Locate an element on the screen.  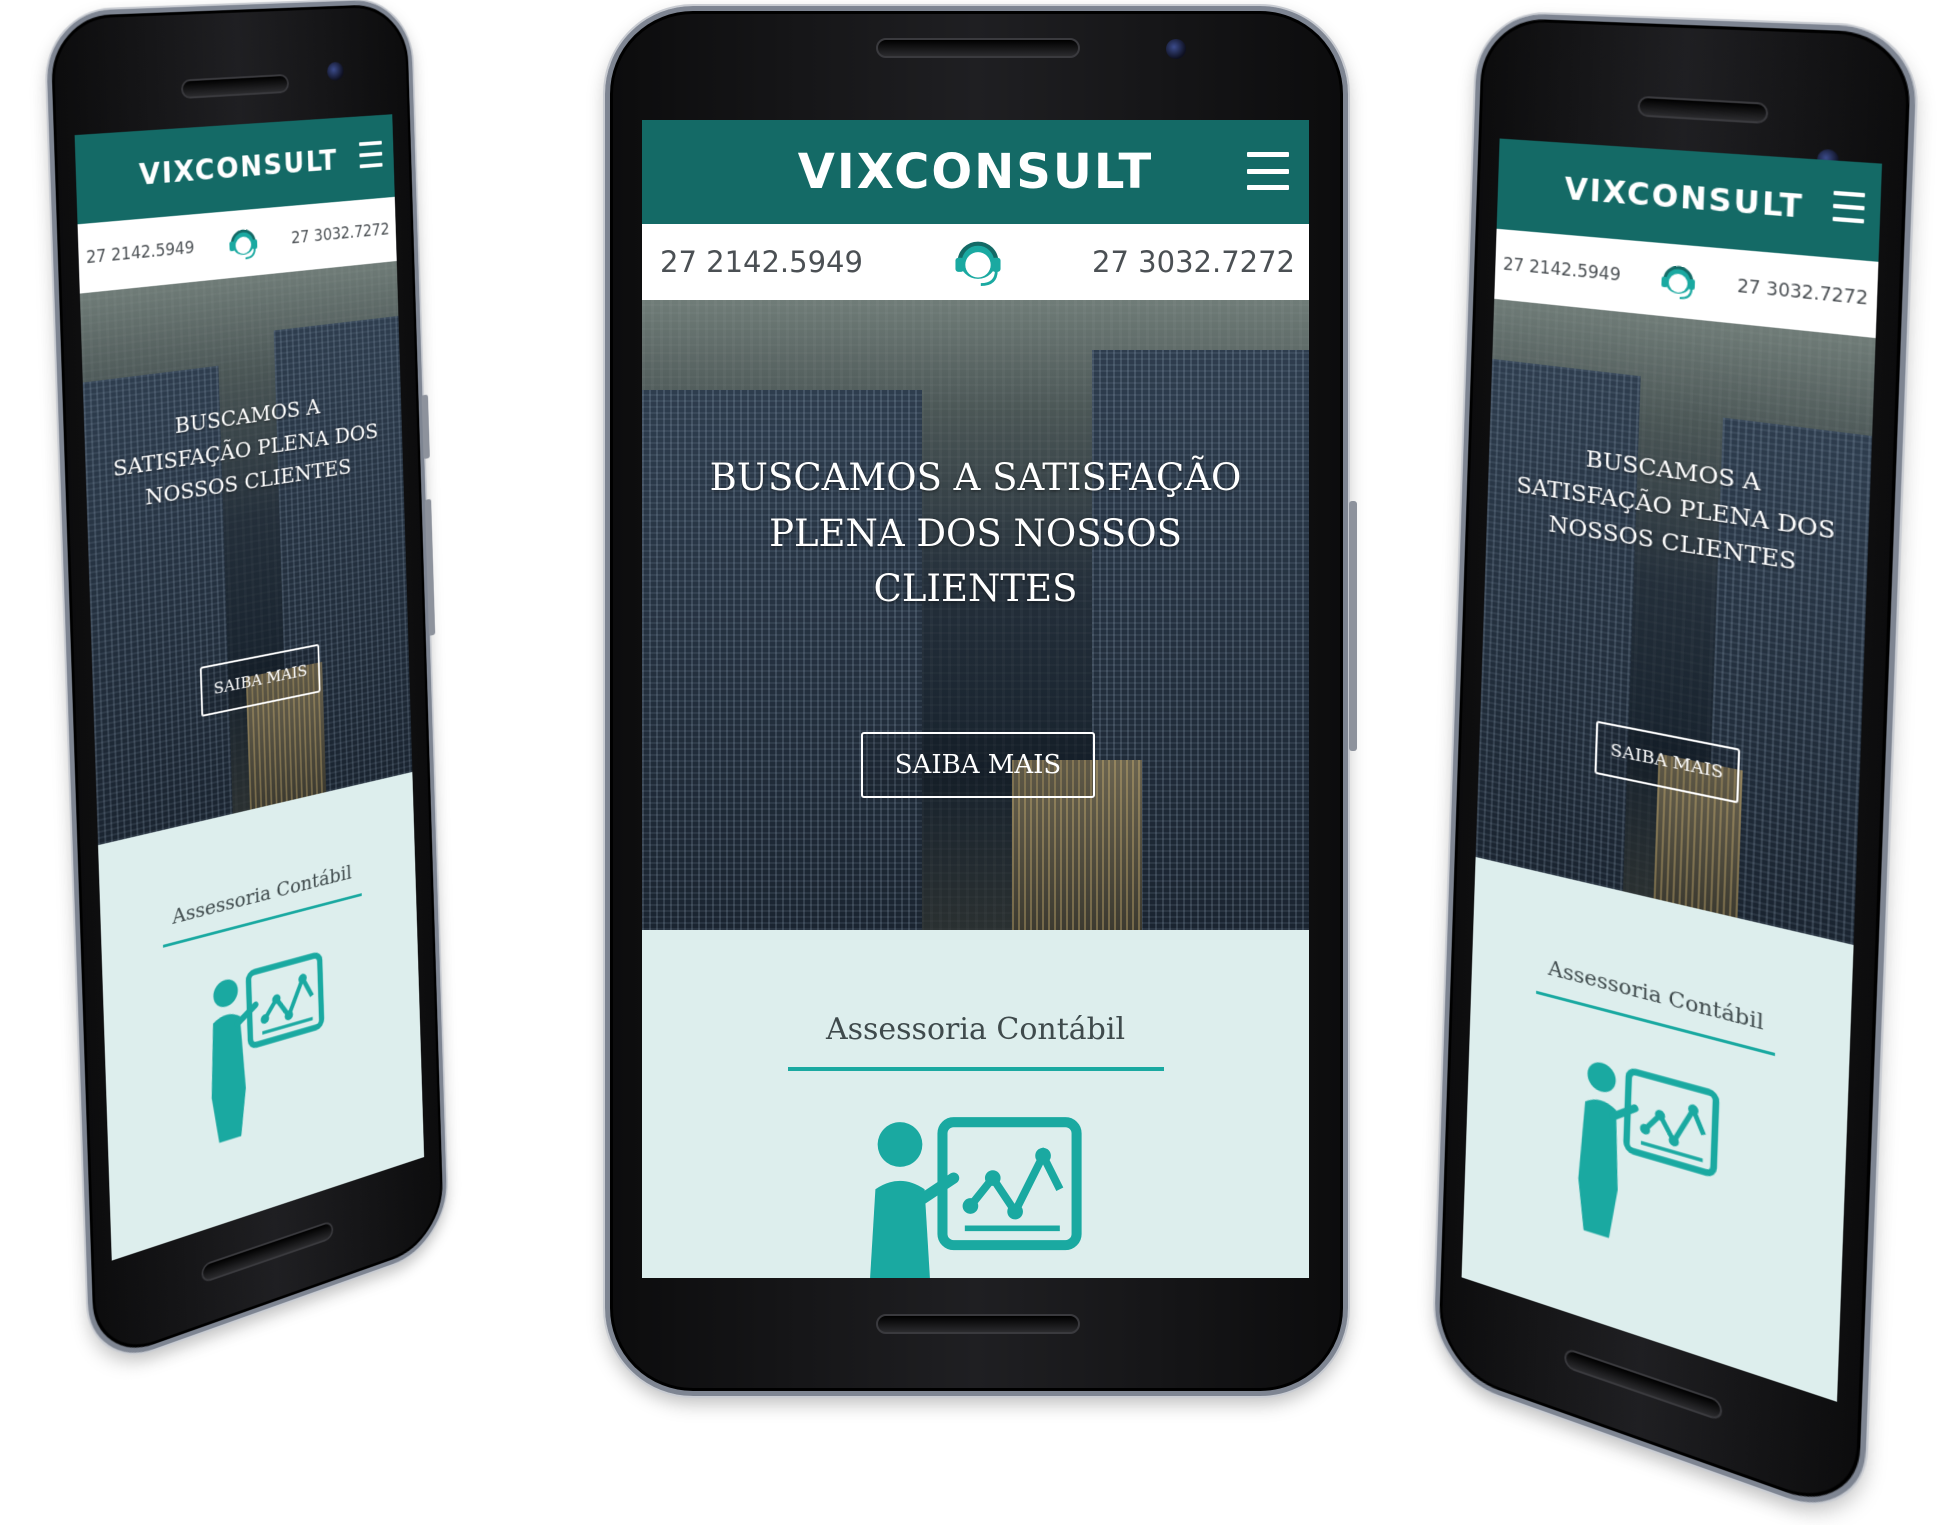
saiba-mais-button: SAIBA MAIS is located at coordinates (978, 765).